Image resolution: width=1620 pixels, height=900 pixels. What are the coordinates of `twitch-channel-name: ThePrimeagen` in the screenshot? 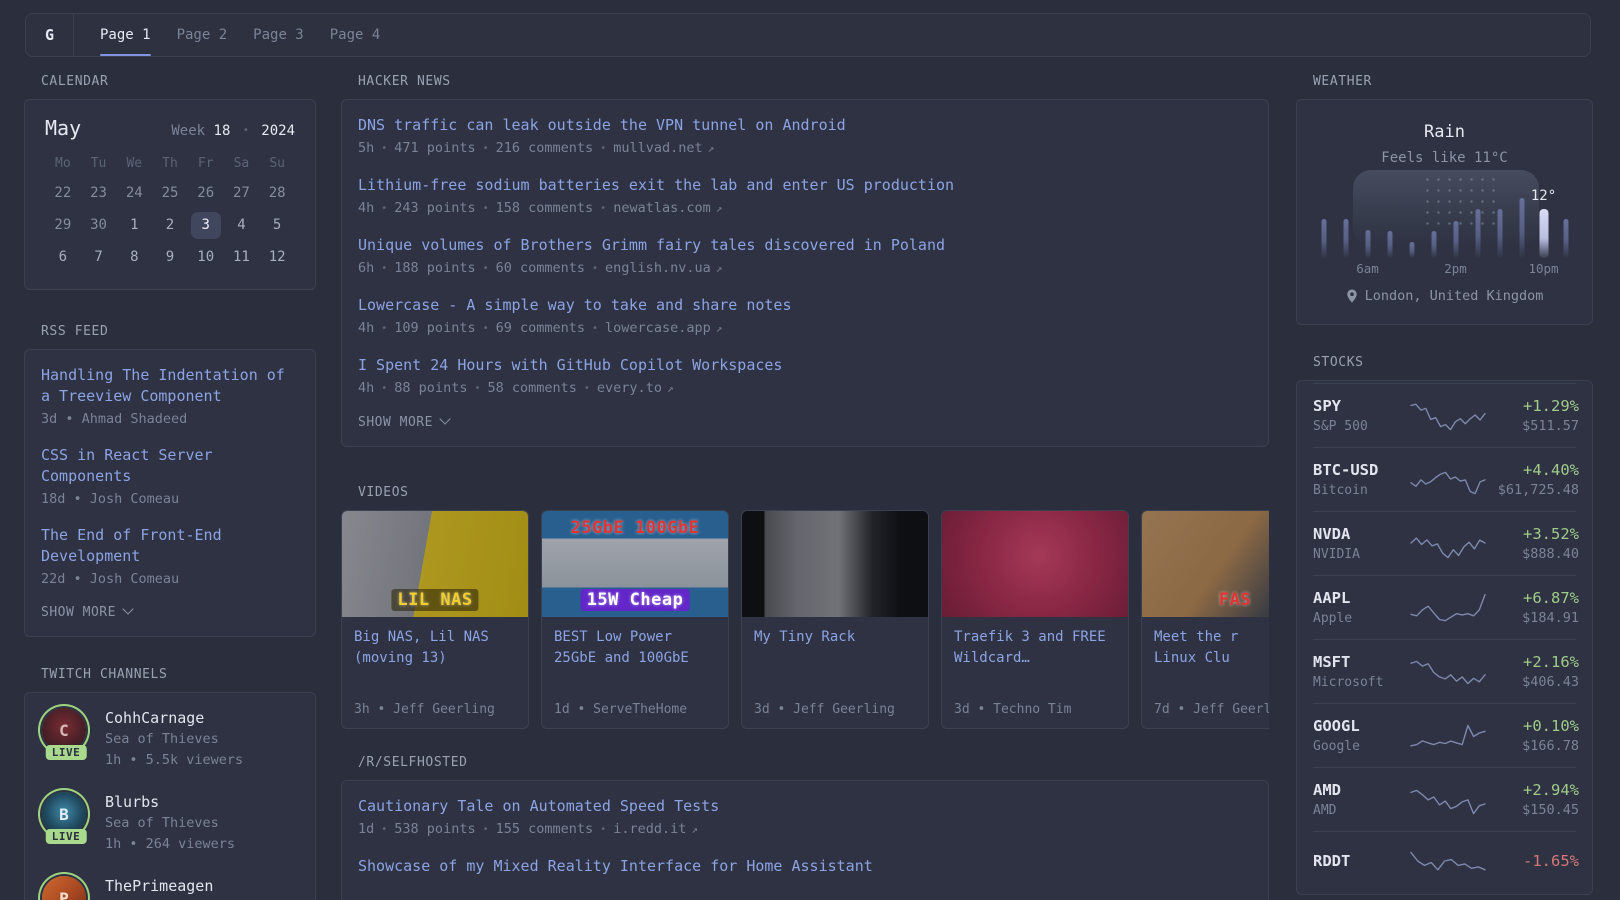 It's located at (159, 886).